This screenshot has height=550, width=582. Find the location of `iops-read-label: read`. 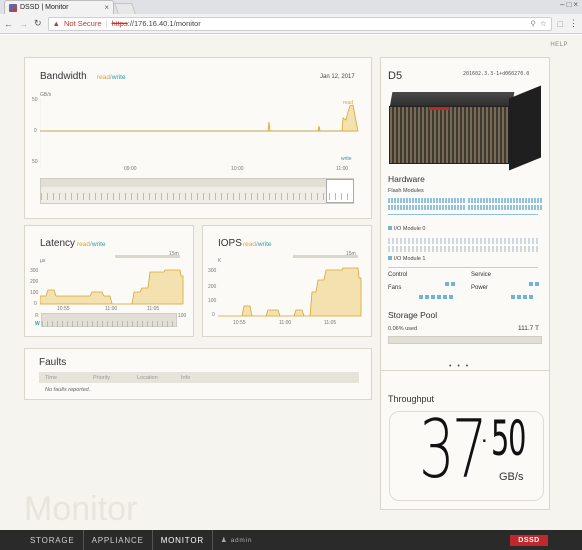

iops-read-label: read is located at coordinates (249, 244).